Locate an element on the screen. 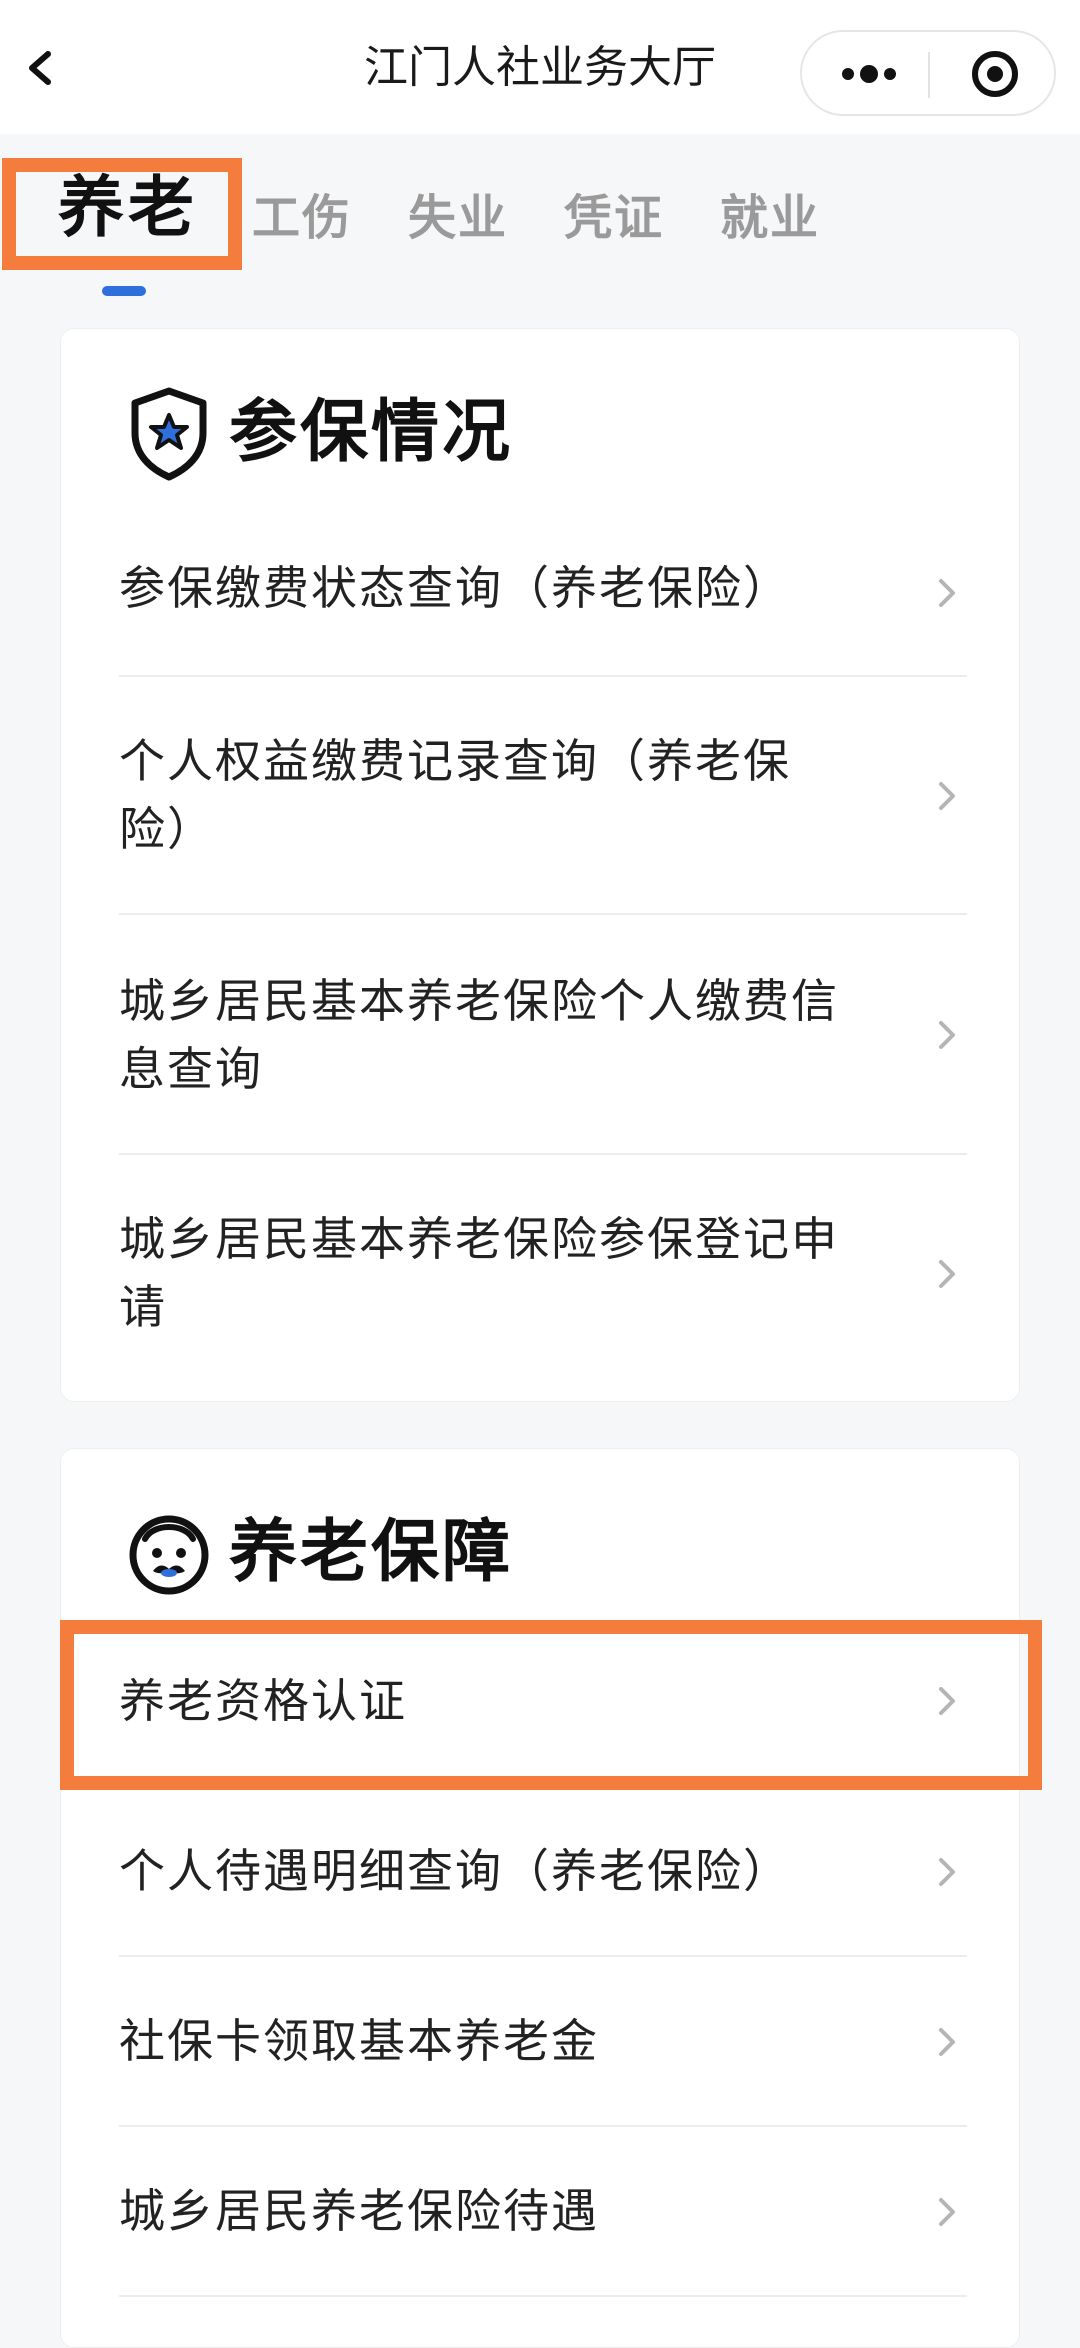 This screenshot has width=1080, height=2348. section-title: 参保情况 is located at coordinates (371, 432).